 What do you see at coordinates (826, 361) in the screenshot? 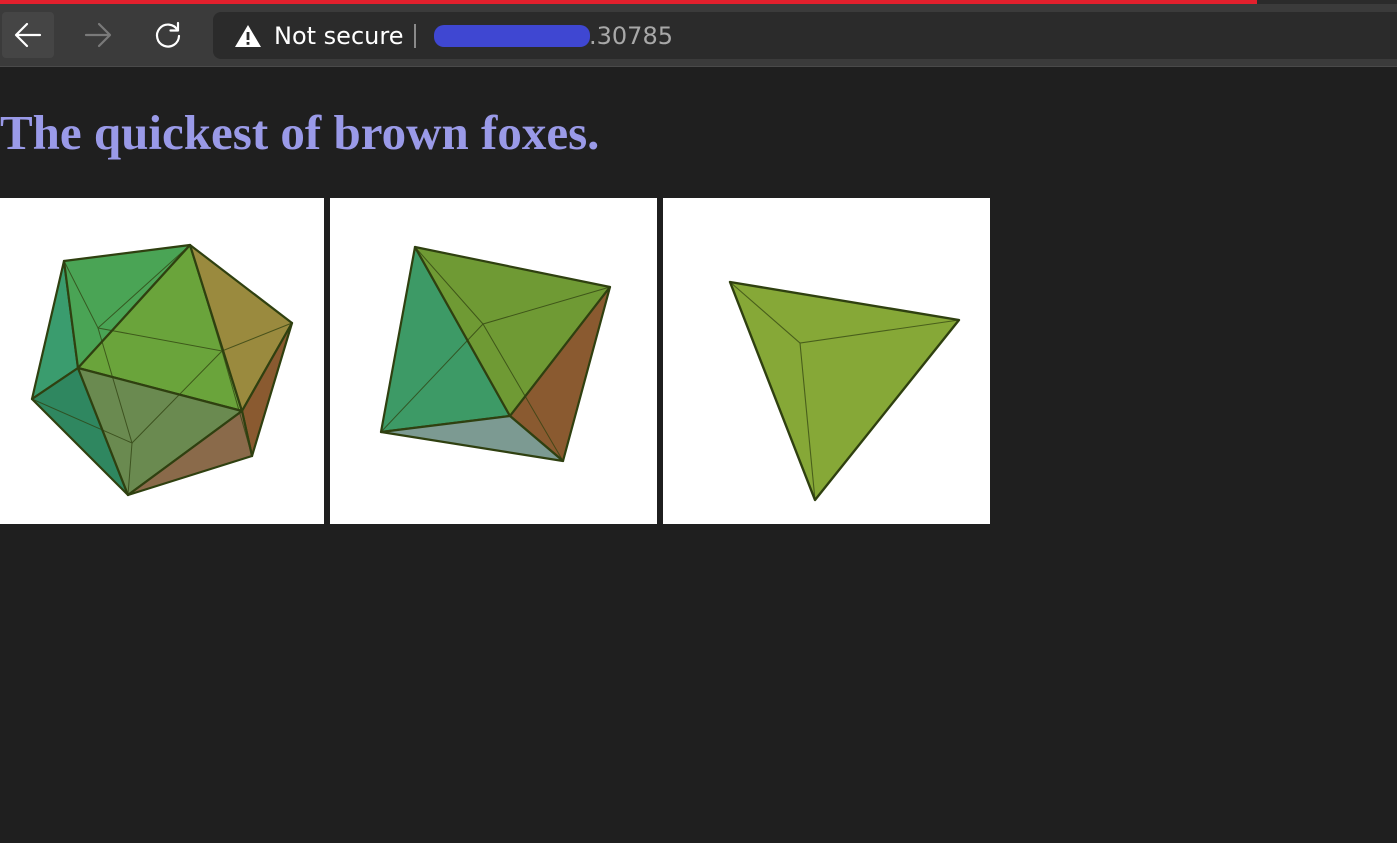
I see `tetrahedron-image` at bounding box center [826, 361].